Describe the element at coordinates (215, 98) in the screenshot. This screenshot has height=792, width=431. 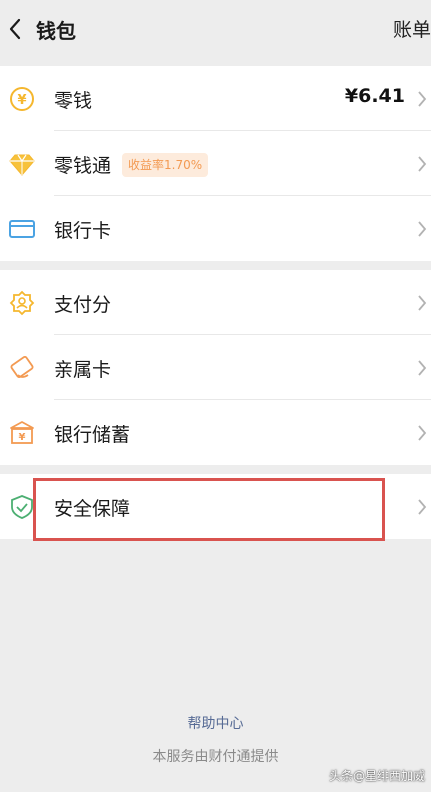
I see `row-change: ¥ 零钱 ¥6.41` at that location.